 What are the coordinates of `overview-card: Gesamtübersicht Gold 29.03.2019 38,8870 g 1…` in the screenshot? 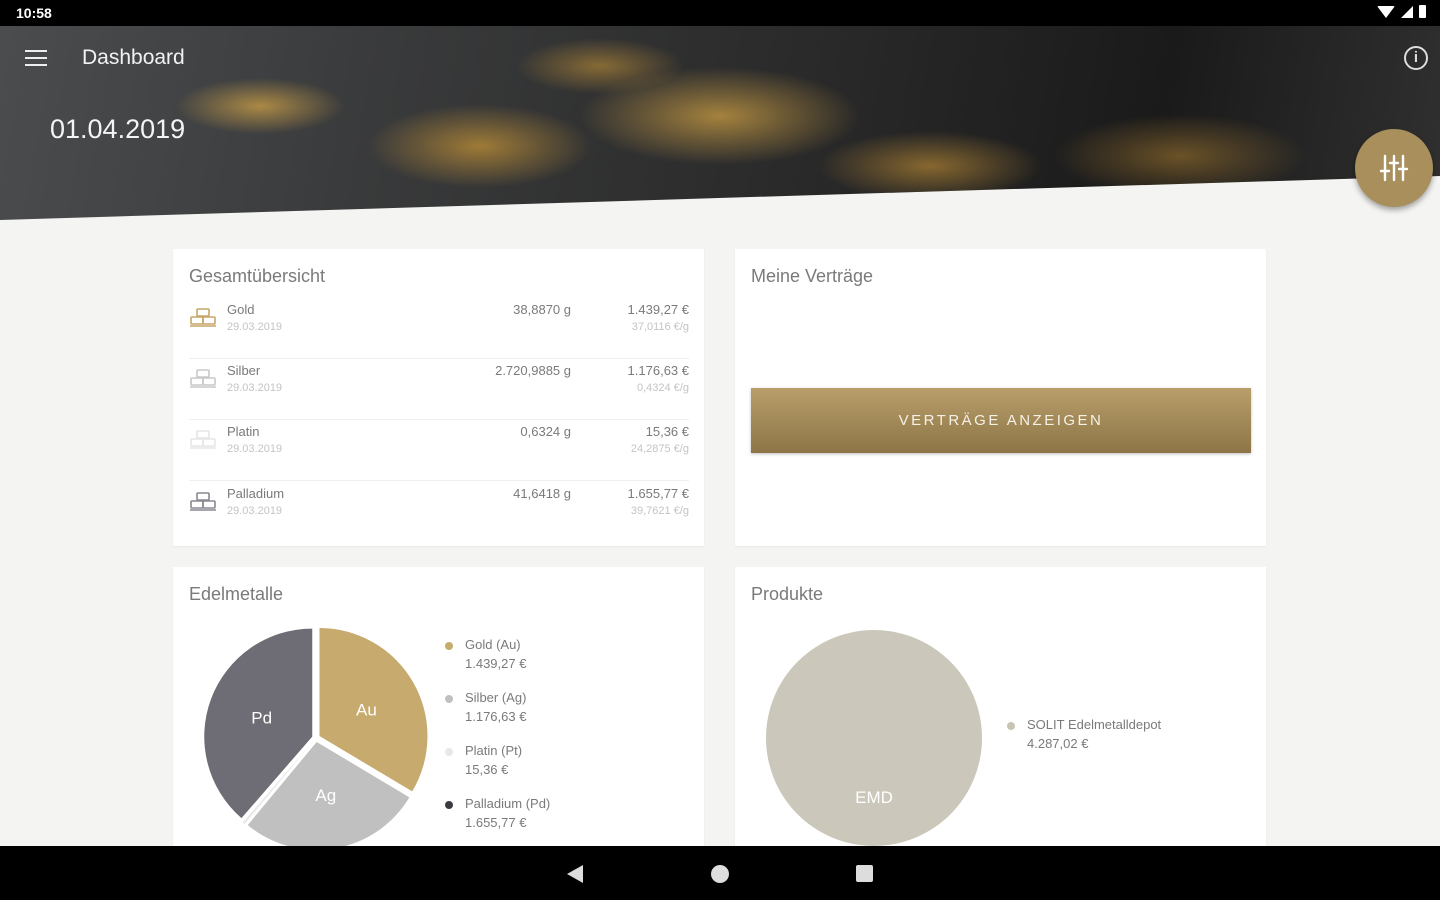 It's located at (438, 397).